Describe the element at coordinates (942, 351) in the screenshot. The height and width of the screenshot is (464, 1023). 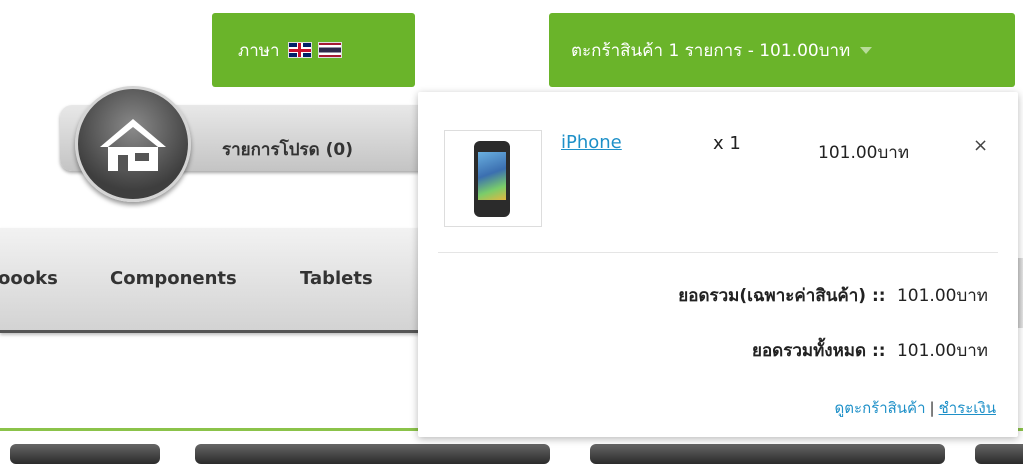
I see `total-value: 101.00บาท` at that location.